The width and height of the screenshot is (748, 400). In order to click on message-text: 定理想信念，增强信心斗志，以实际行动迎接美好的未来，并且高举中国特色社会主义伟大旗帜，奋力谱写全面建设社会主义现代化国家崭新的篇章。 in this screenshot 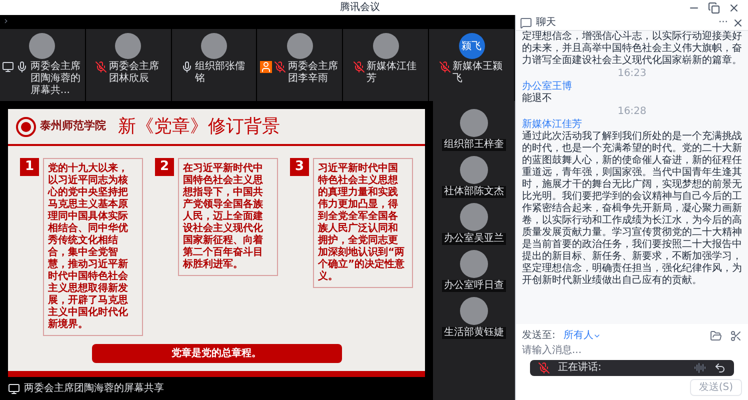, I will do `click(632, 49)`.